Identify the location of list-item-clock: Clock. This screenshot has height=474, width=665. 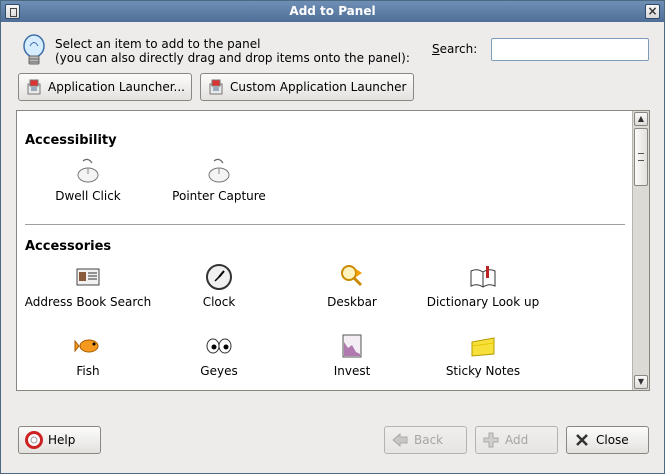
(219, 286).